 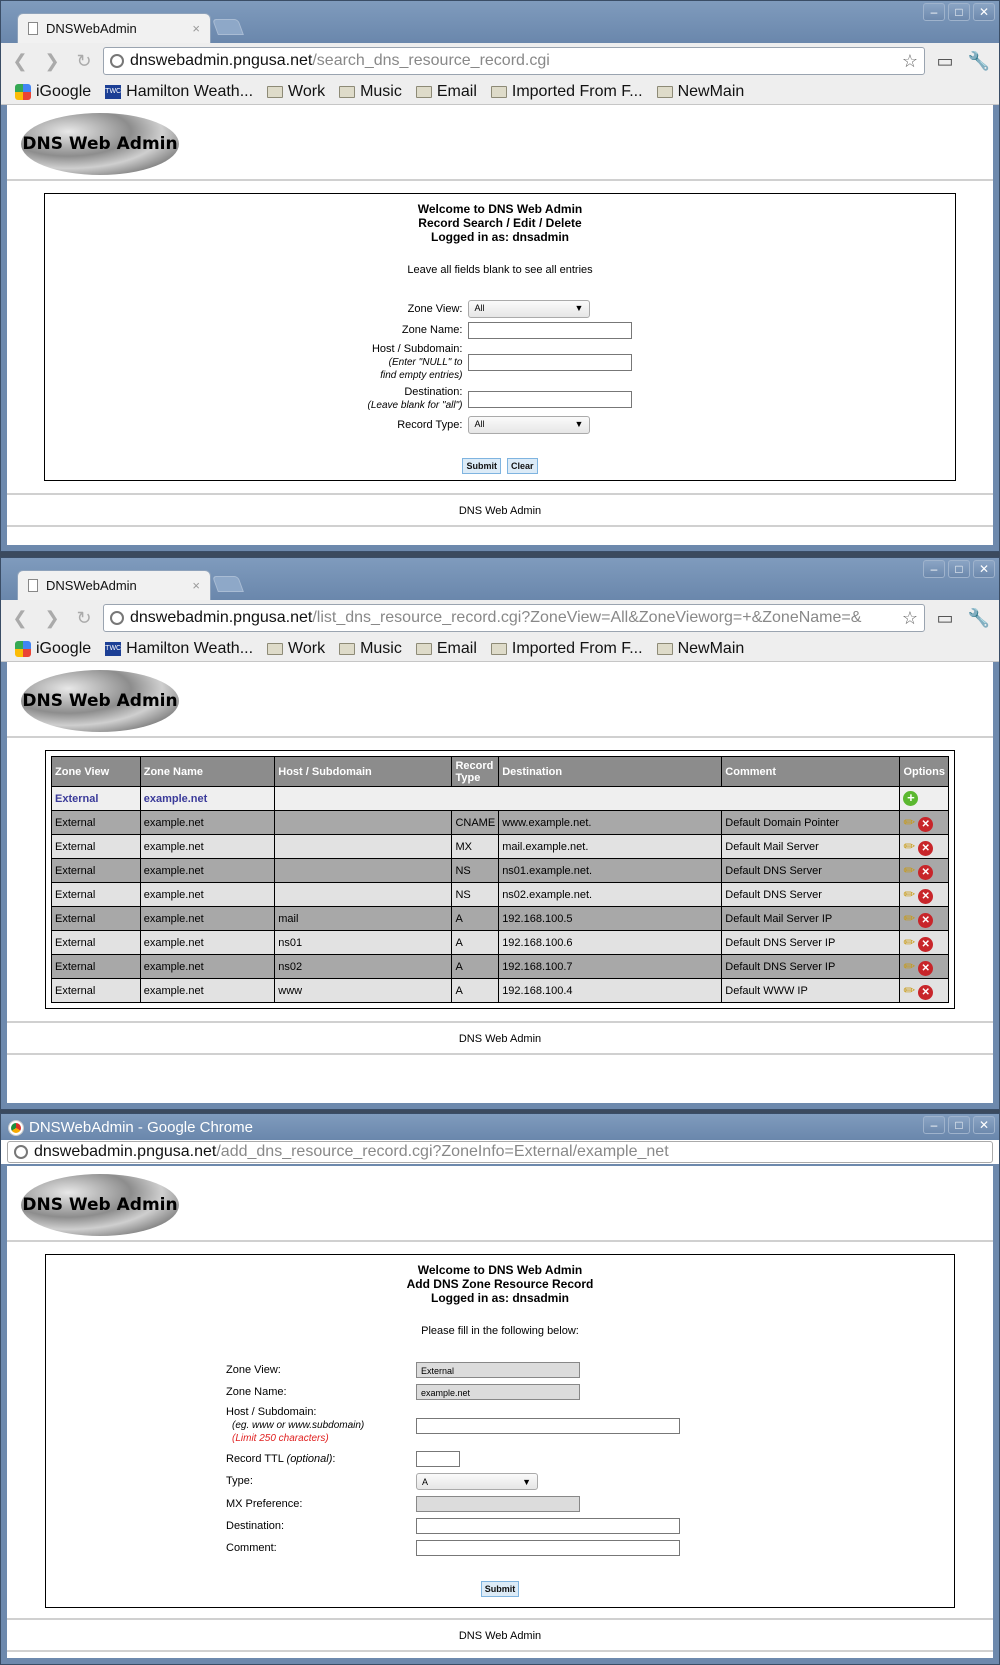 What do you see at coordinates (207, 798) in the screenshot?
I see `zone-name-link: example.net` at bounding box center [207, 798].